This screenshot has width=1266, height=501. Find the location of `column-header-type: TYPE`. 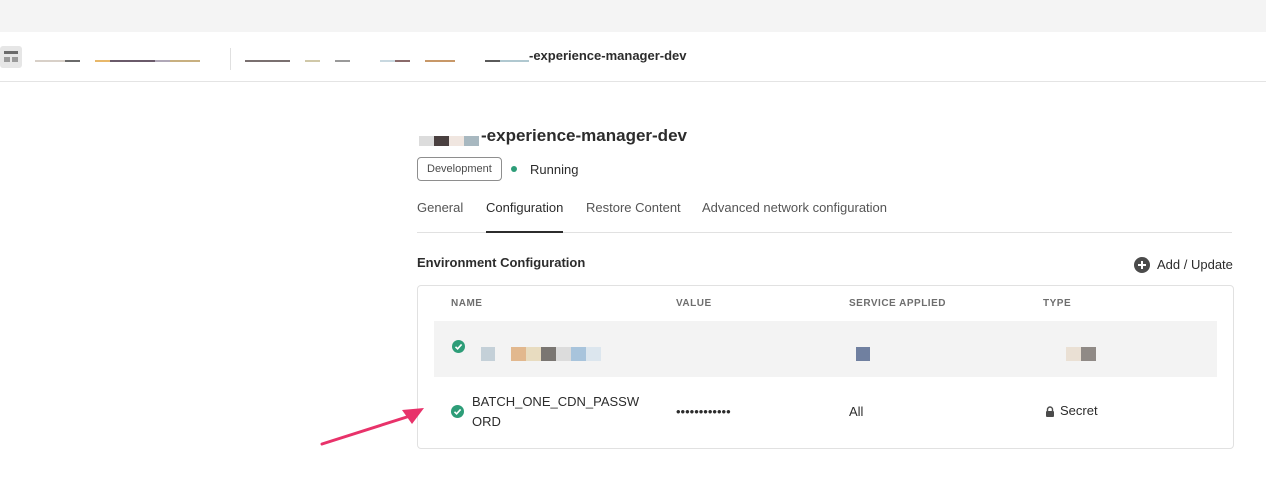

column-header-type: TYPE is located at coordinates (1057, 303).